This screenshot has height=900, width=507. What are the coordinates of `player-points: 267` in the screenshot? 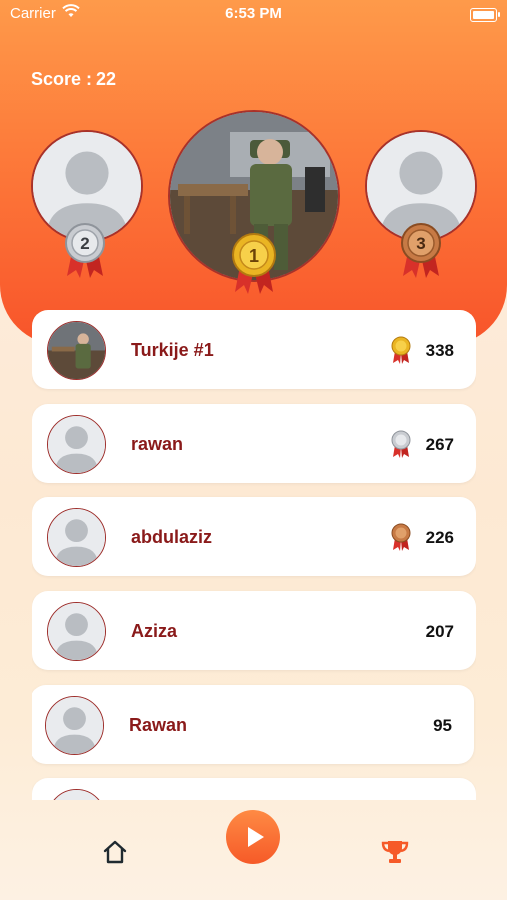 It's located at (439, 444).